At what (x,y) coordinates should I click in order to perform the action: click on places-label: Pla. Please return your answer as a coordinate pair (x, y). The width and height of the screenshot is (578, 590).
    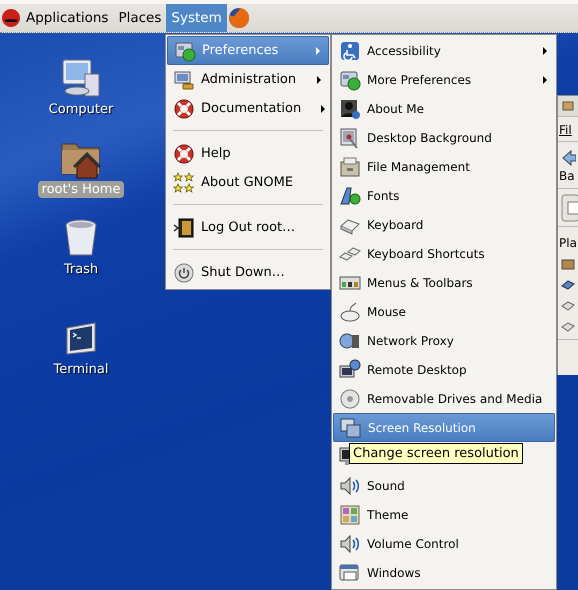
    Looking at the image, I should click on (568, 243).